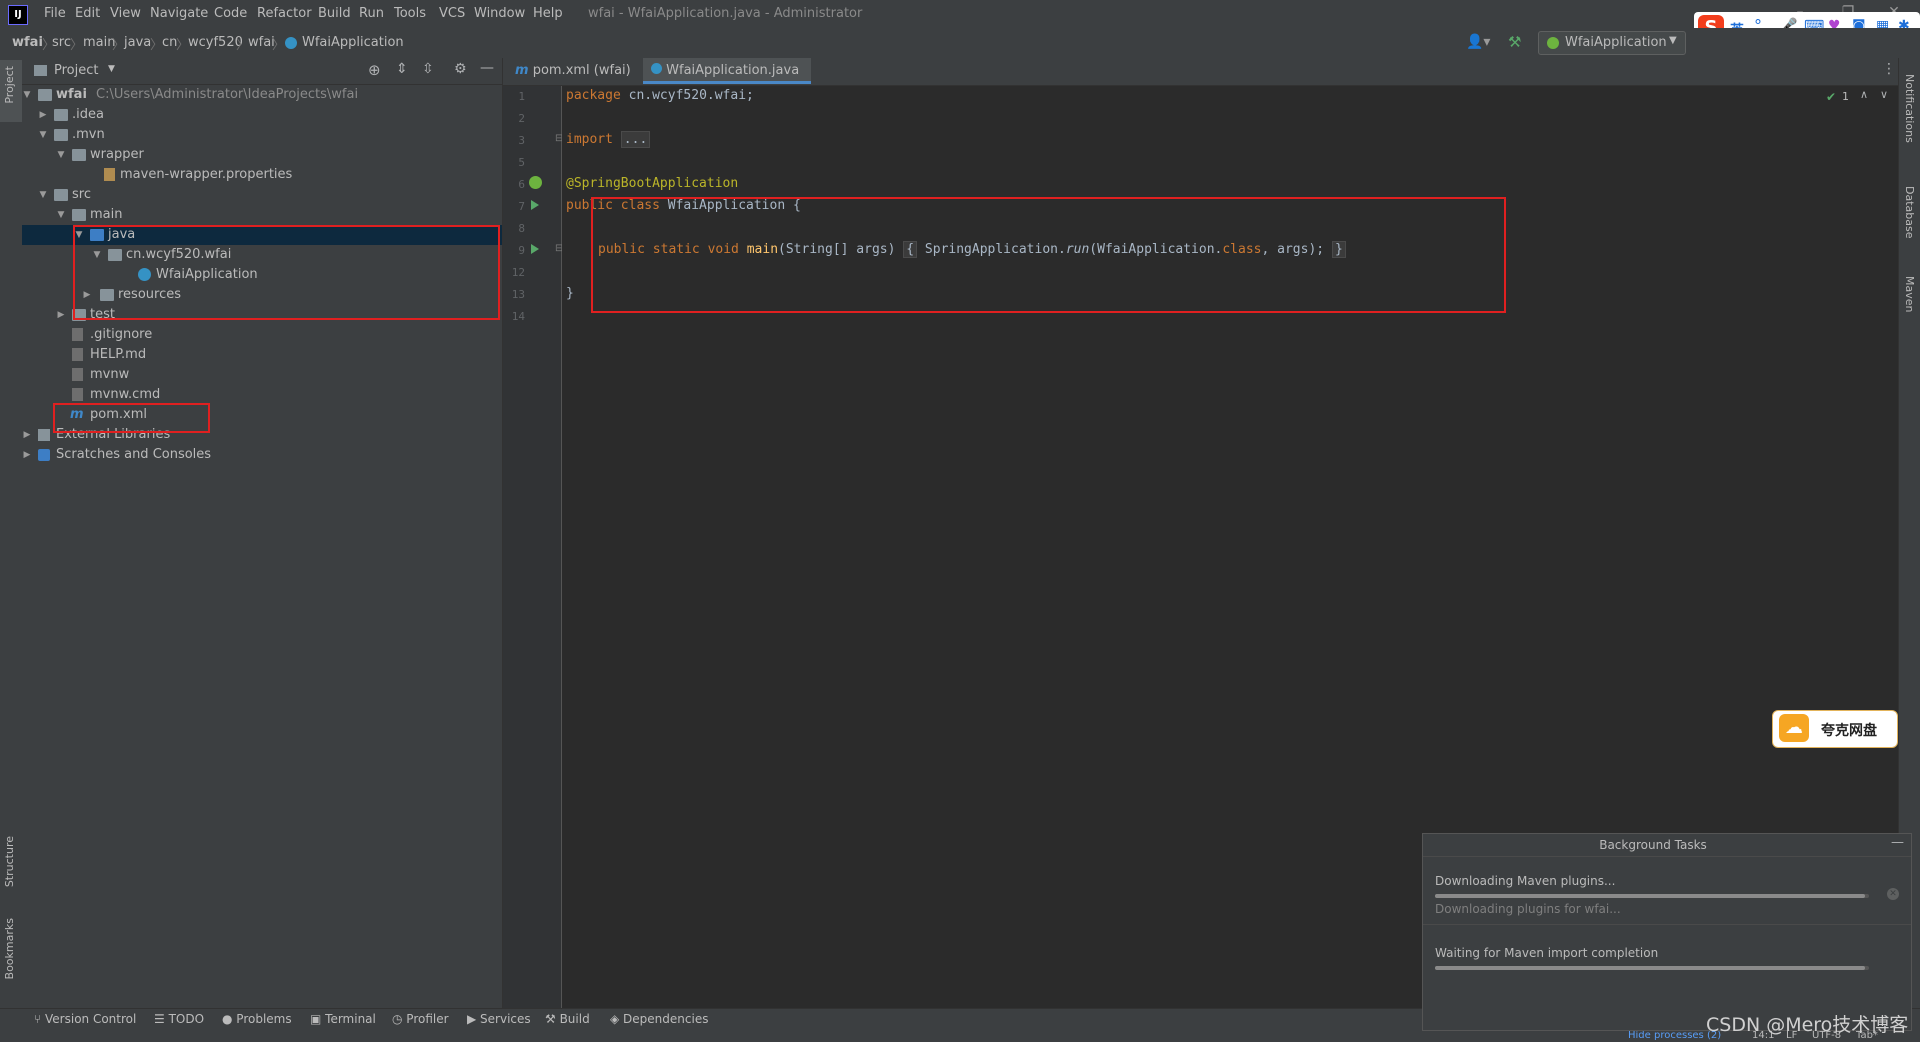 The height and width of the screenshot is (1042, 1920). Describe the element at coordinates (1893, 894) in the screenshot. I see `cancel-task-icon: ✕` at that location.